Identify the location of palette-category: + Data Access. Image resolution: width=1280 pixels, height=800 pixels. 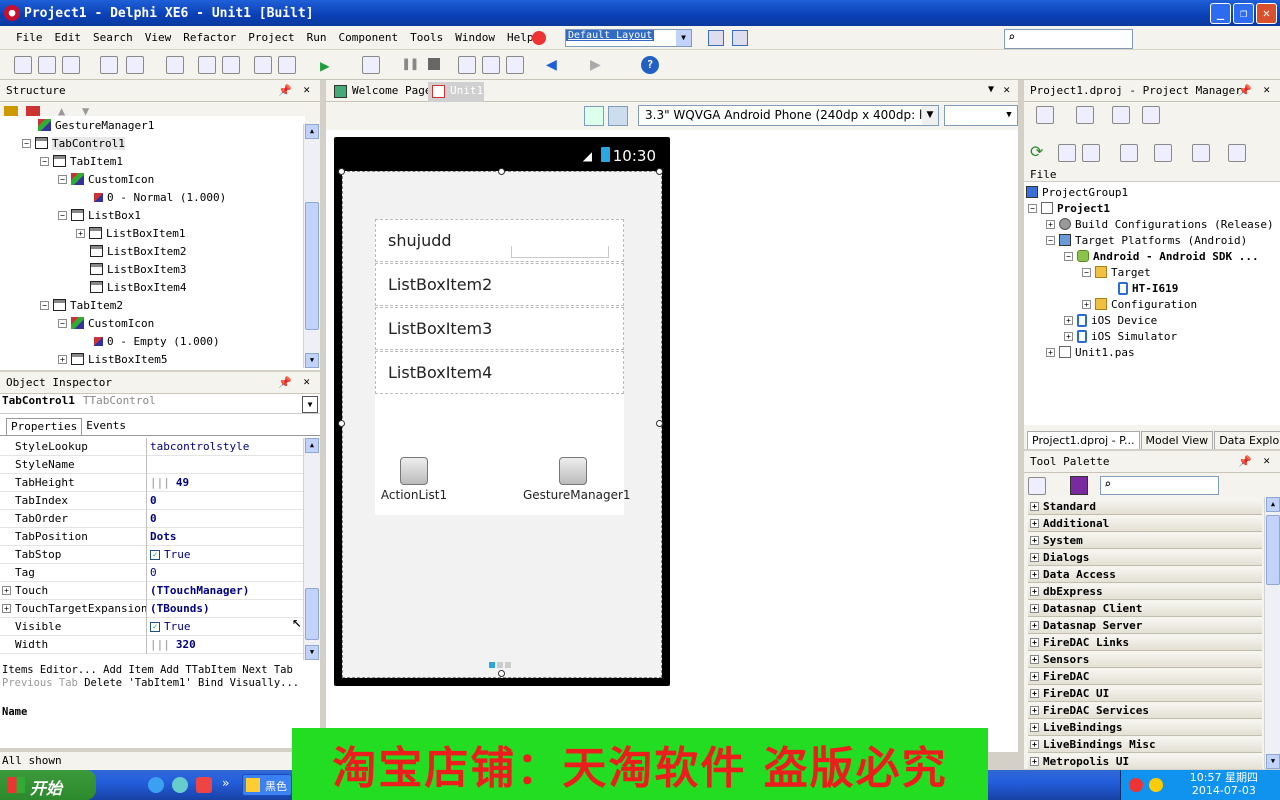
(1145, 575).